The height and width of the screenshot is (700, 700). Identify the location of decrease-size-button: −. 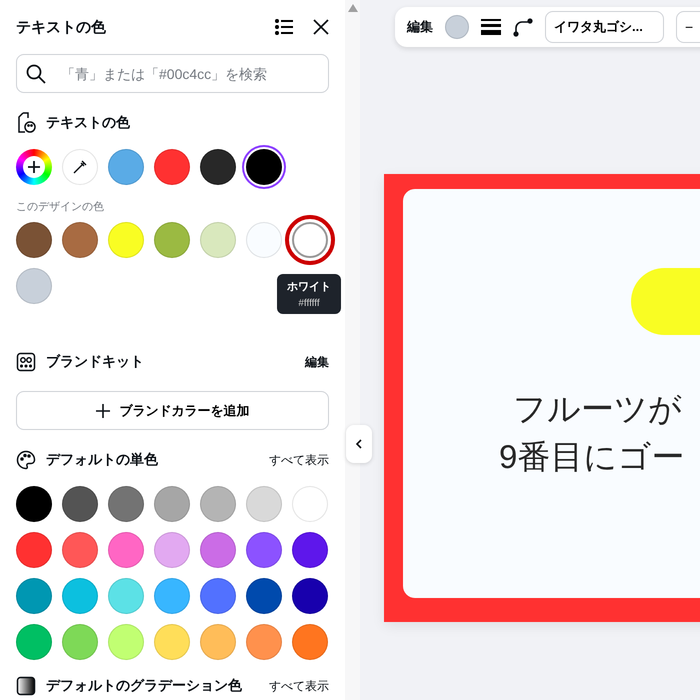
(688, 27).